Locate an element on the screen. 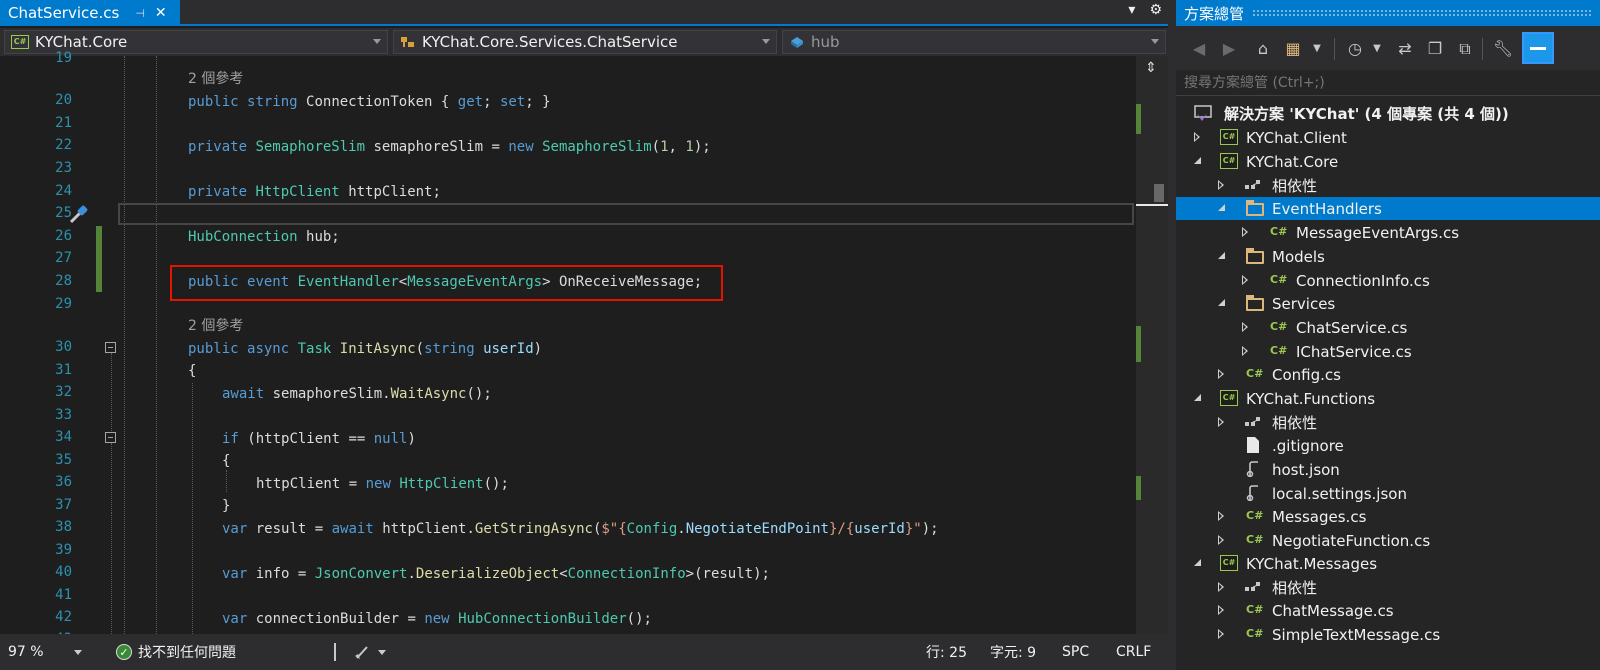 The image size is (1600, 670). tree-node-project: C# KYChat.Functions is located at coordinates (1388, 398).